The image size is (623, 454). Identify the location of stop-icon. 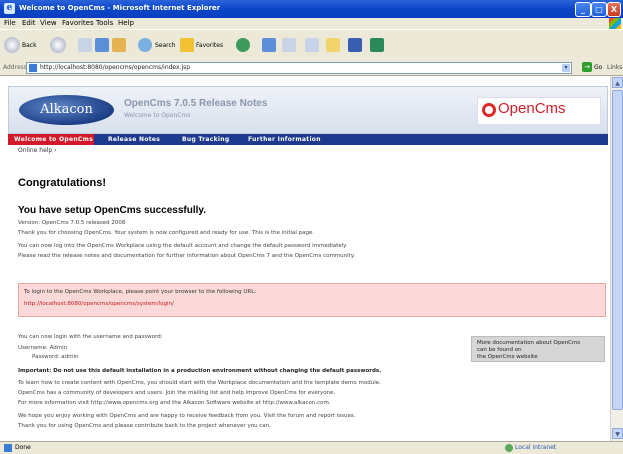
(85, 45).